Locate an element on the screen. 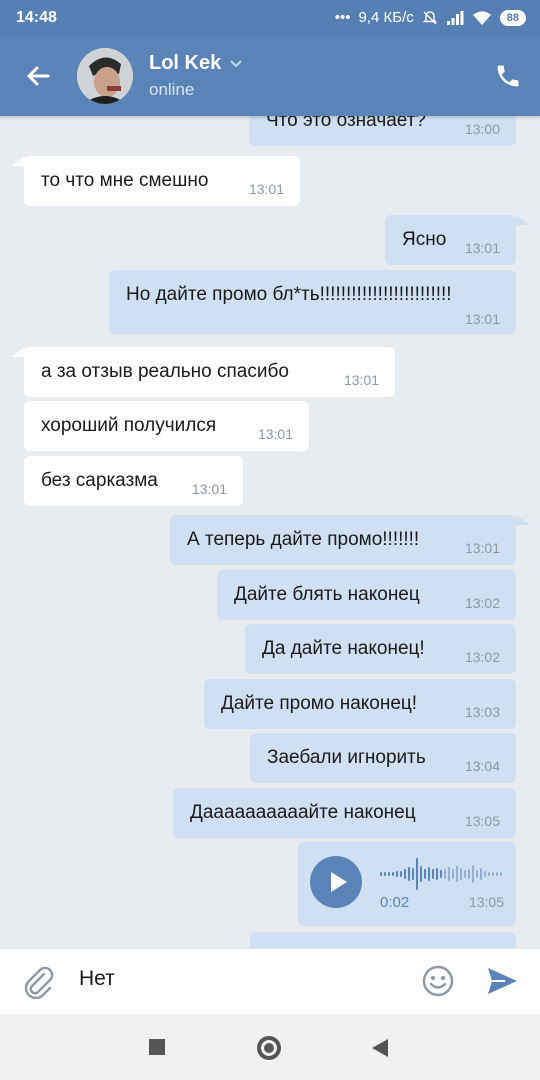 This screenshot has height=1080, width=540. message-outgoing: Ясно 13:01 is located at coordinates (450, 240).